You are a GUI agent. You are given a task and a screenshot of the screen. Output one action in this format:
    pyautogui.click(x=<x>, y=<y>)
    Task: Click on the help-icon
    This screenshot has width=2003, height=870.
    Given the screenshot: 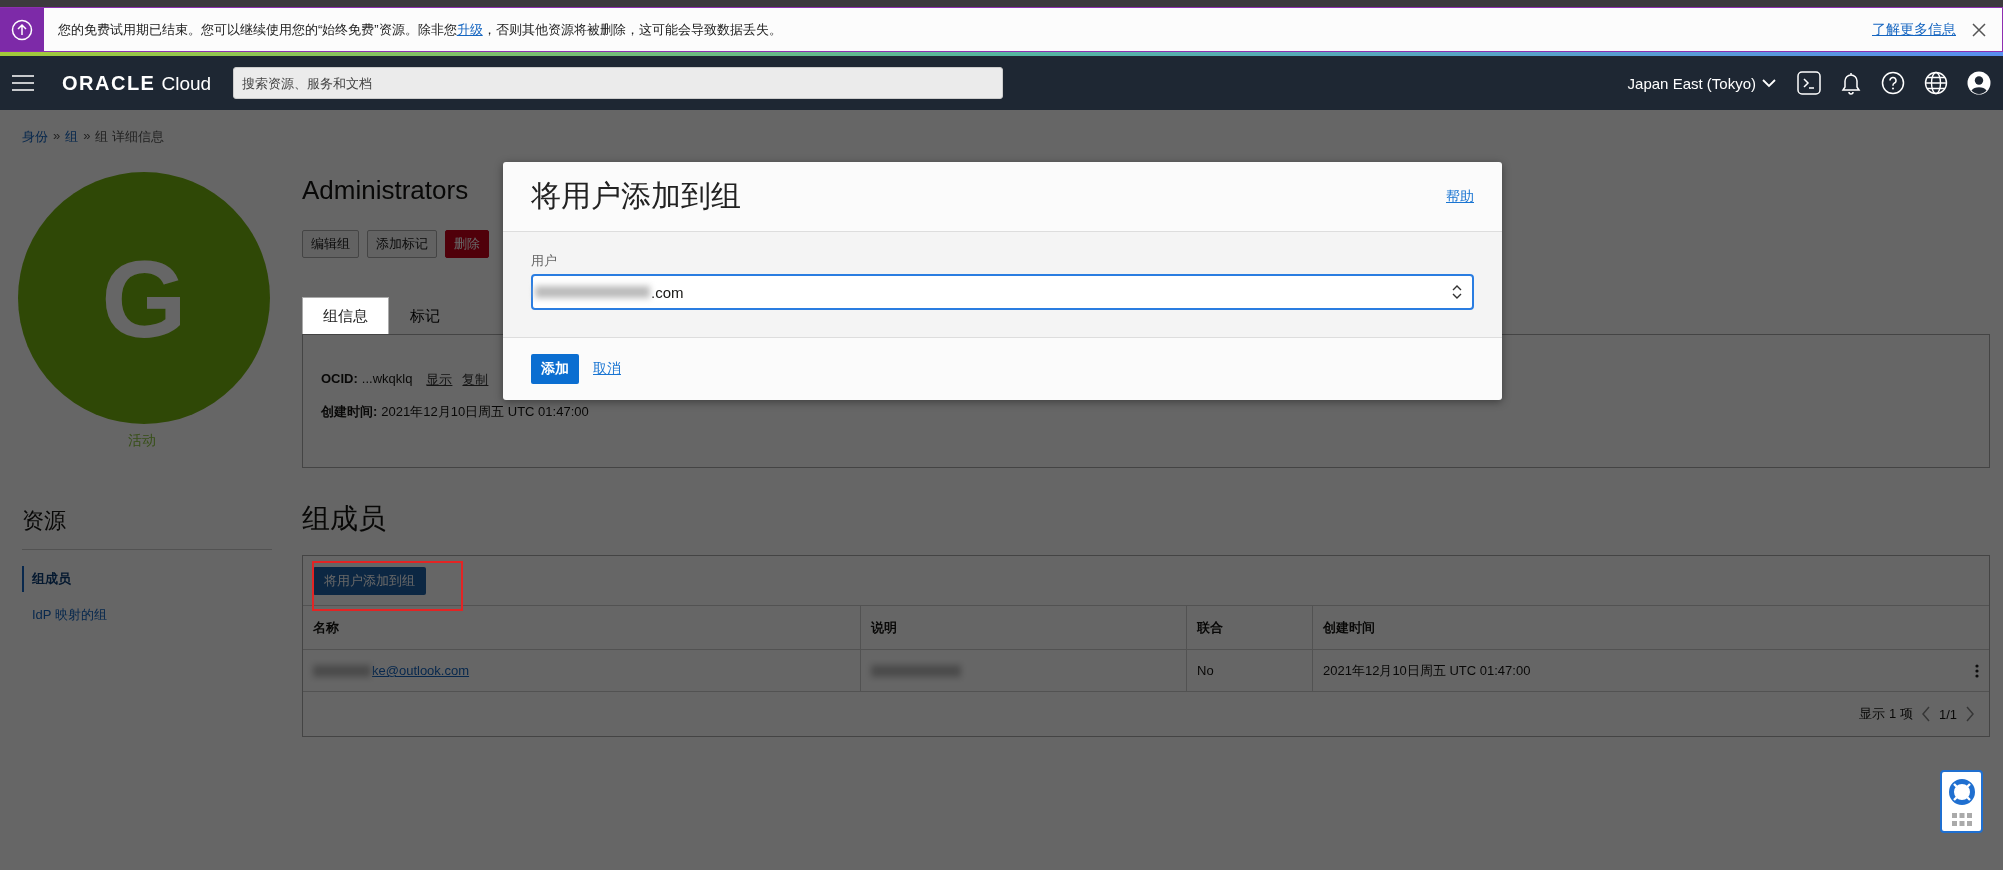 What is the action you would take?
    pyautogui.click(x=1893, y=83)
    